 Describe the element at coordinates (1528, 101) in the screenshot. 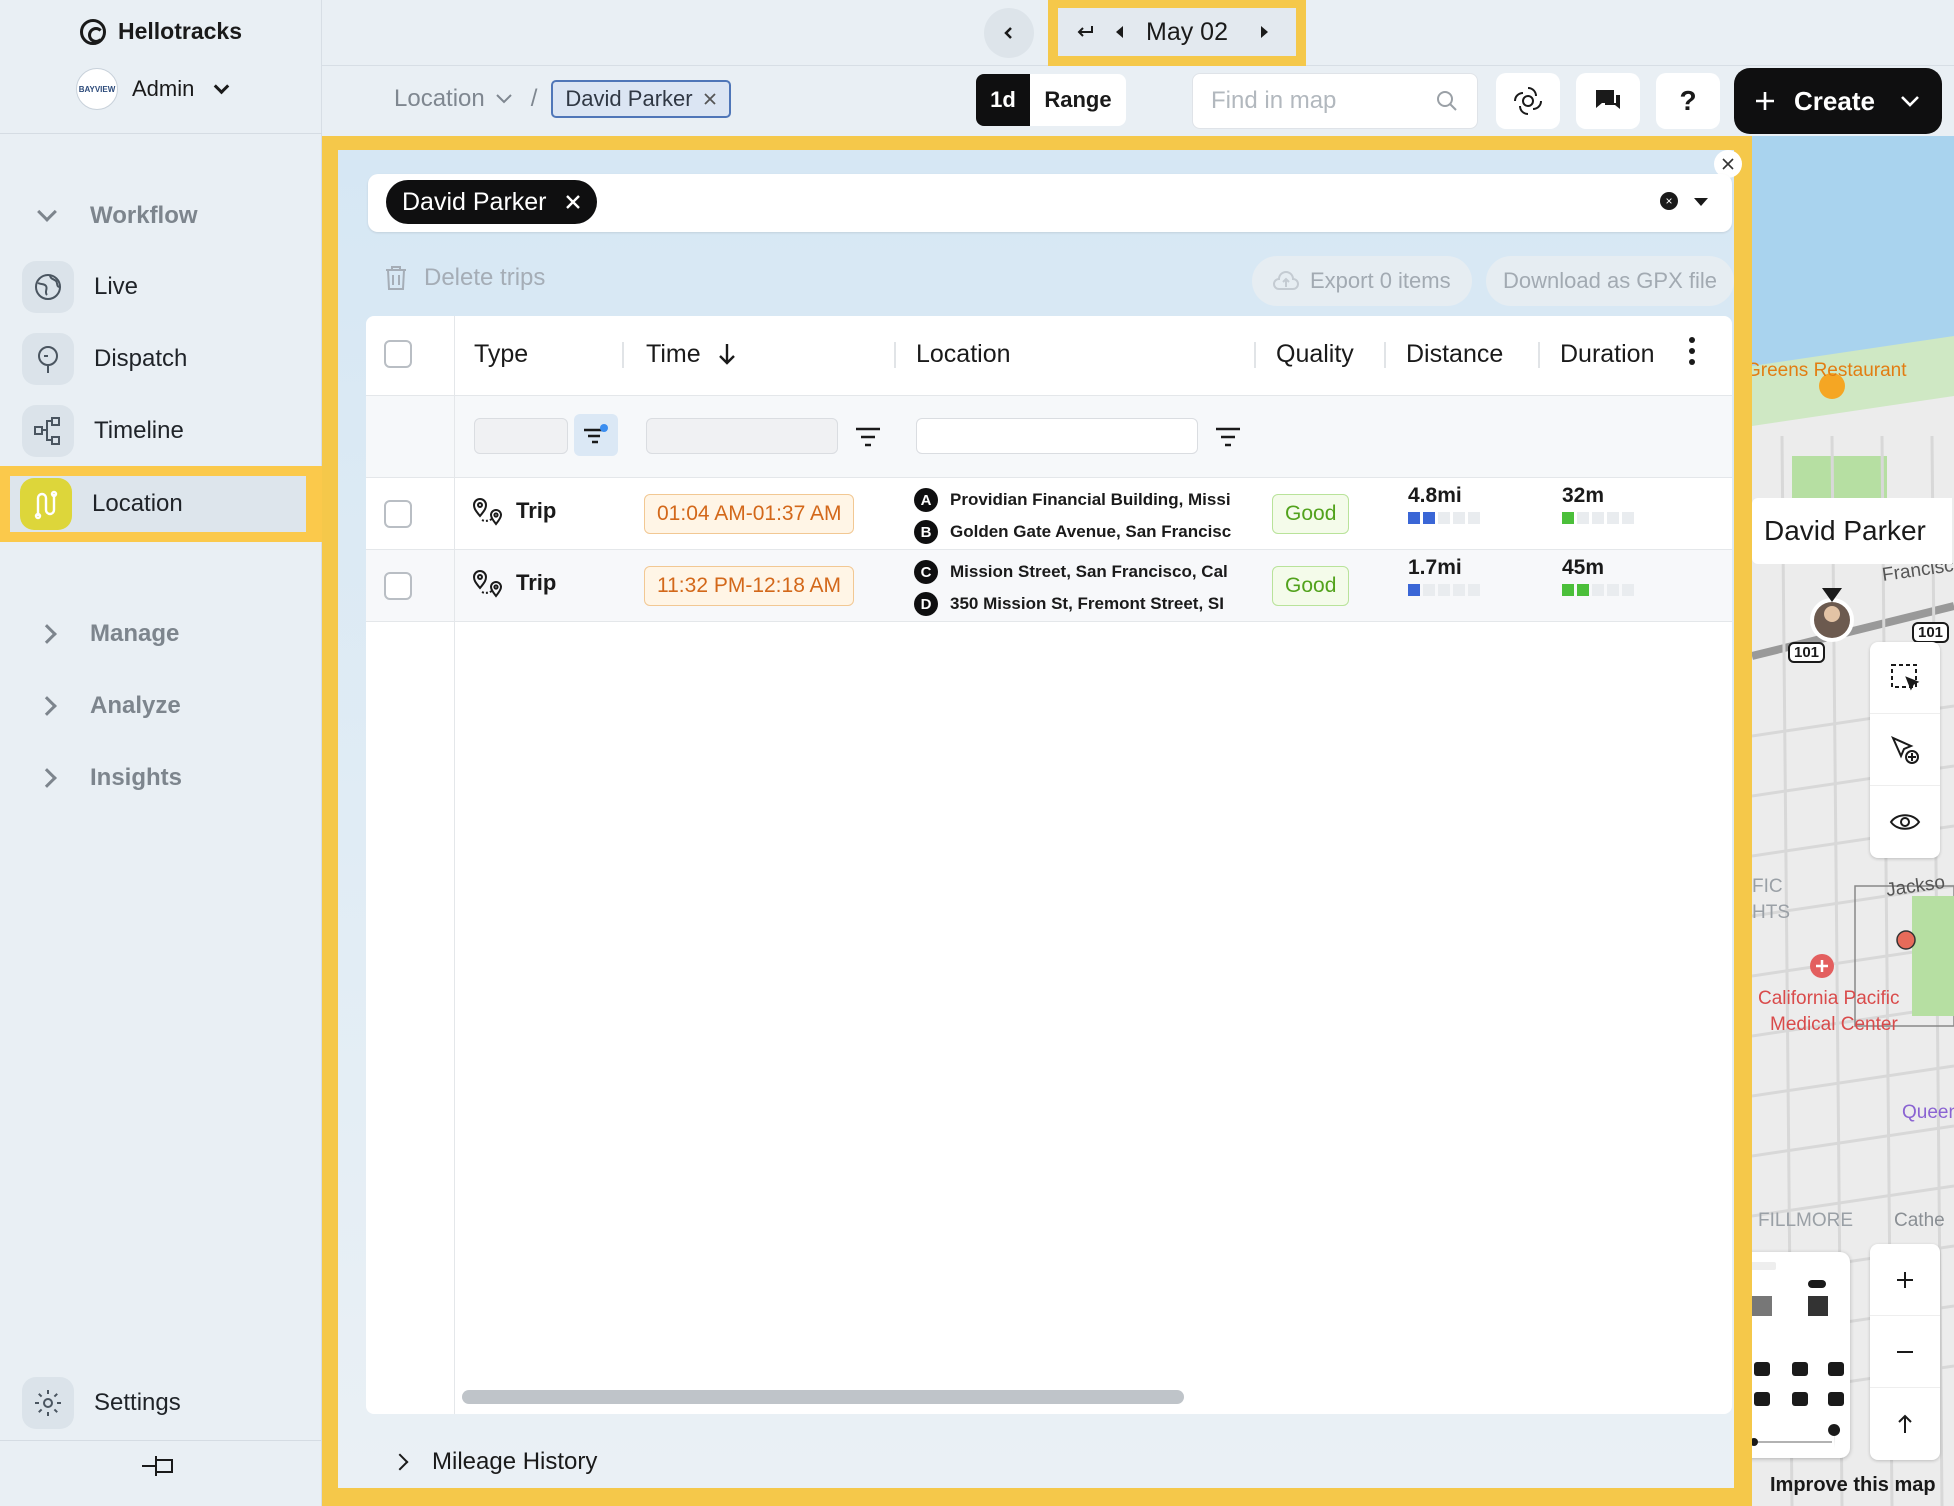

I see `ai-assistant-button` at that location.